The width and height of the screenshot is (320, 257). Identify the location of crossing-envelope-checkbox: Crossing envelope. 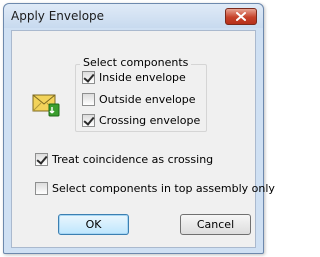
(141, 120).